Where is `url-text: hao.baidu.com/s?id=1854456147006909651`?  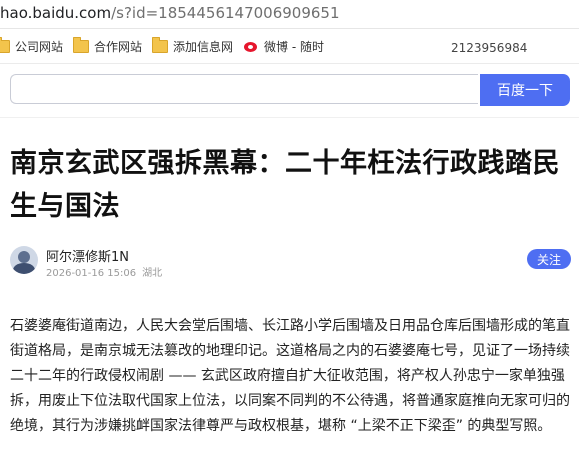
url-text: hao.baidu.com/s?id=1854456147006909651 is located at coordinates (170, 13).